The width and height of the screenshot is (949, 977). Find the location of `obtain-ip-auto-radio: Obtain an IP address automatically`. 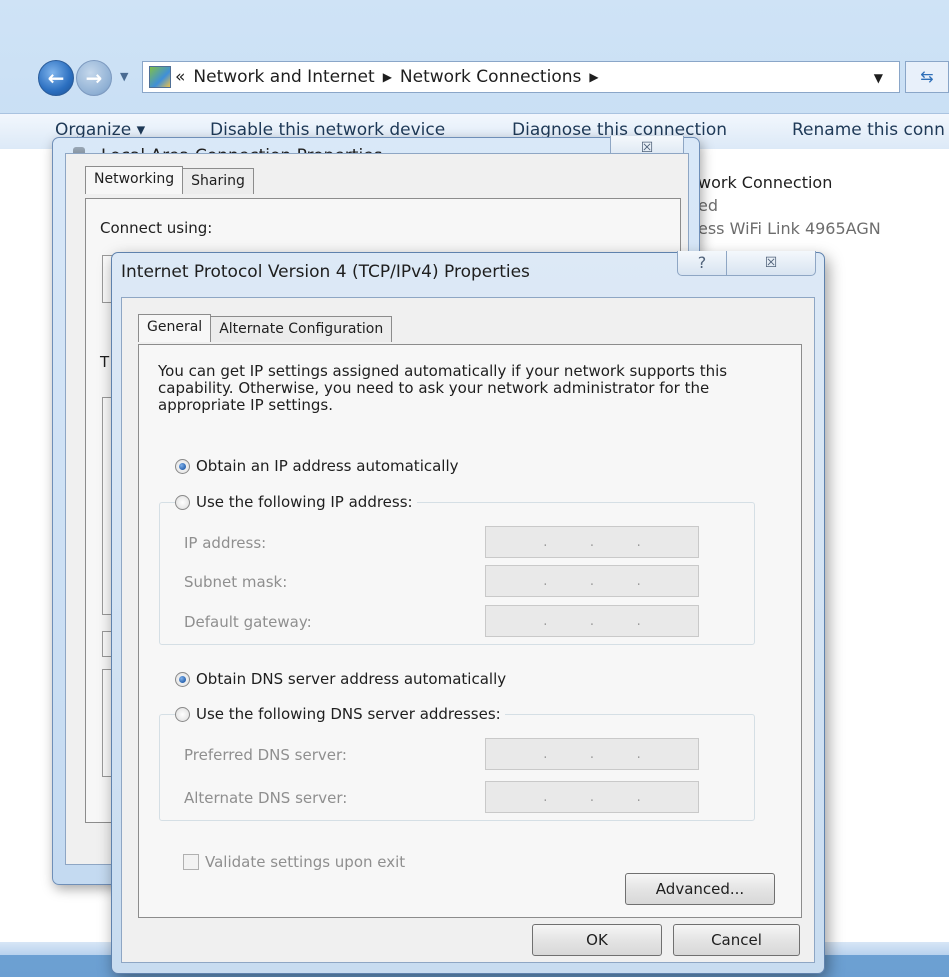

obtain-ip-auto-radio: Obtain an IP address automatically is located at coordinates (319, 466).